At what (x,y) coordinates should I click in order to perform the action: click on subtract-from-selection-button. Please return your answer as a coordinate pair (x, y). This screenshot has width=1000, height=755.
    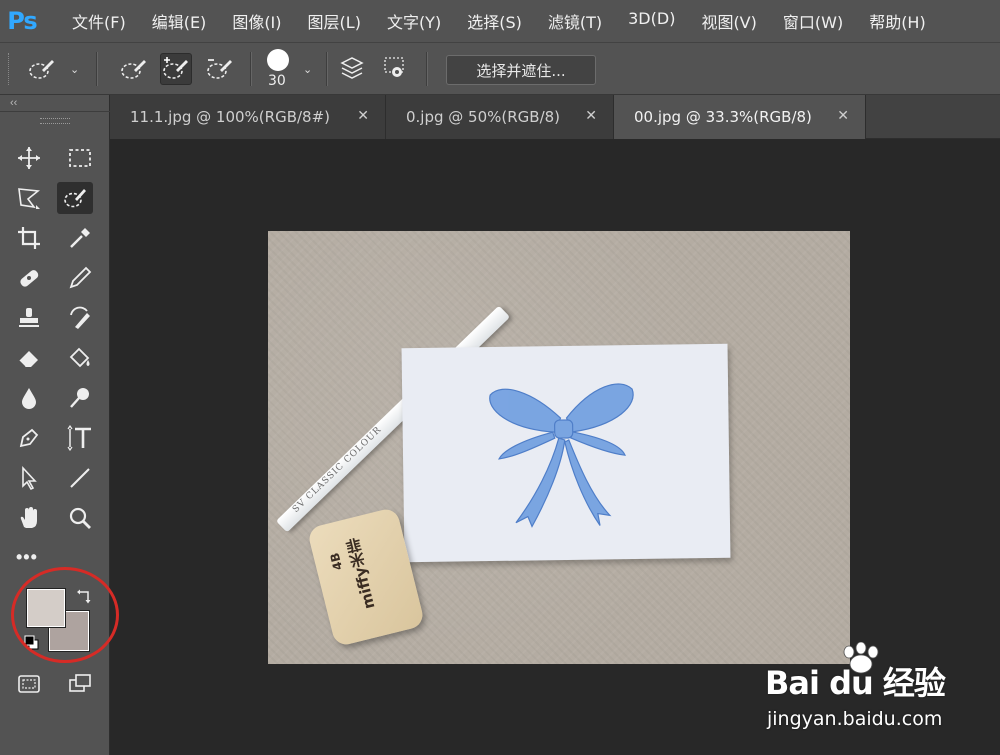
    Looking at the image, I should click on (220, 69).